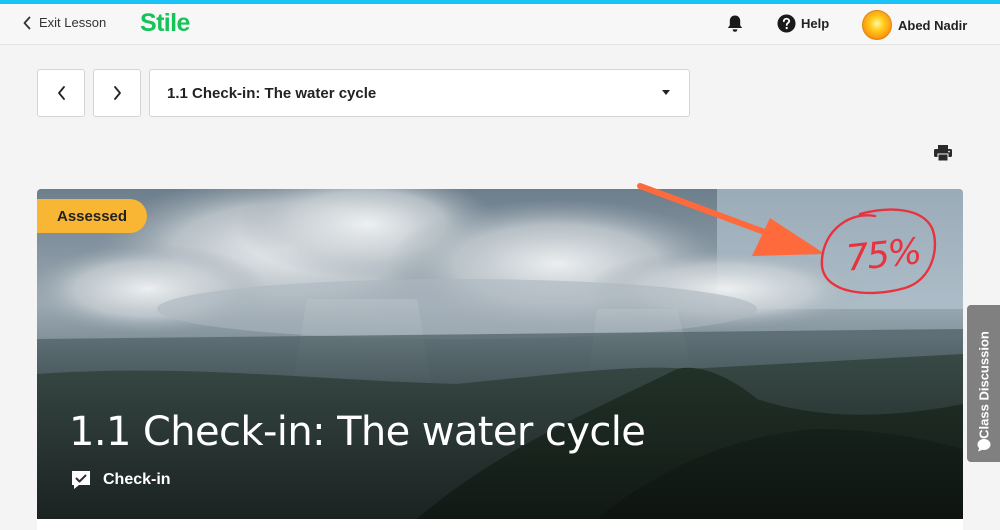 This screenshot has width=1000, height=530. Describe the element at coordinates (786, 23) in the screenshot. I see `help-circle-icon` at that location.